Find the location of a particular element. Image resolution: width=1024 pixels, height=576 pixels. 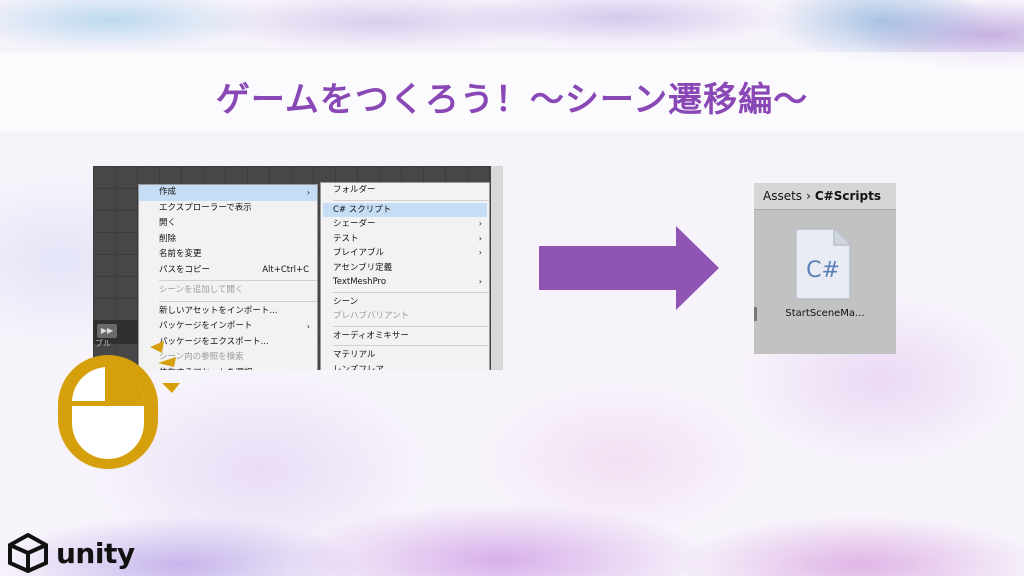

context-menu-item: シーンを追加して開く is located at coordinates (228, 291).